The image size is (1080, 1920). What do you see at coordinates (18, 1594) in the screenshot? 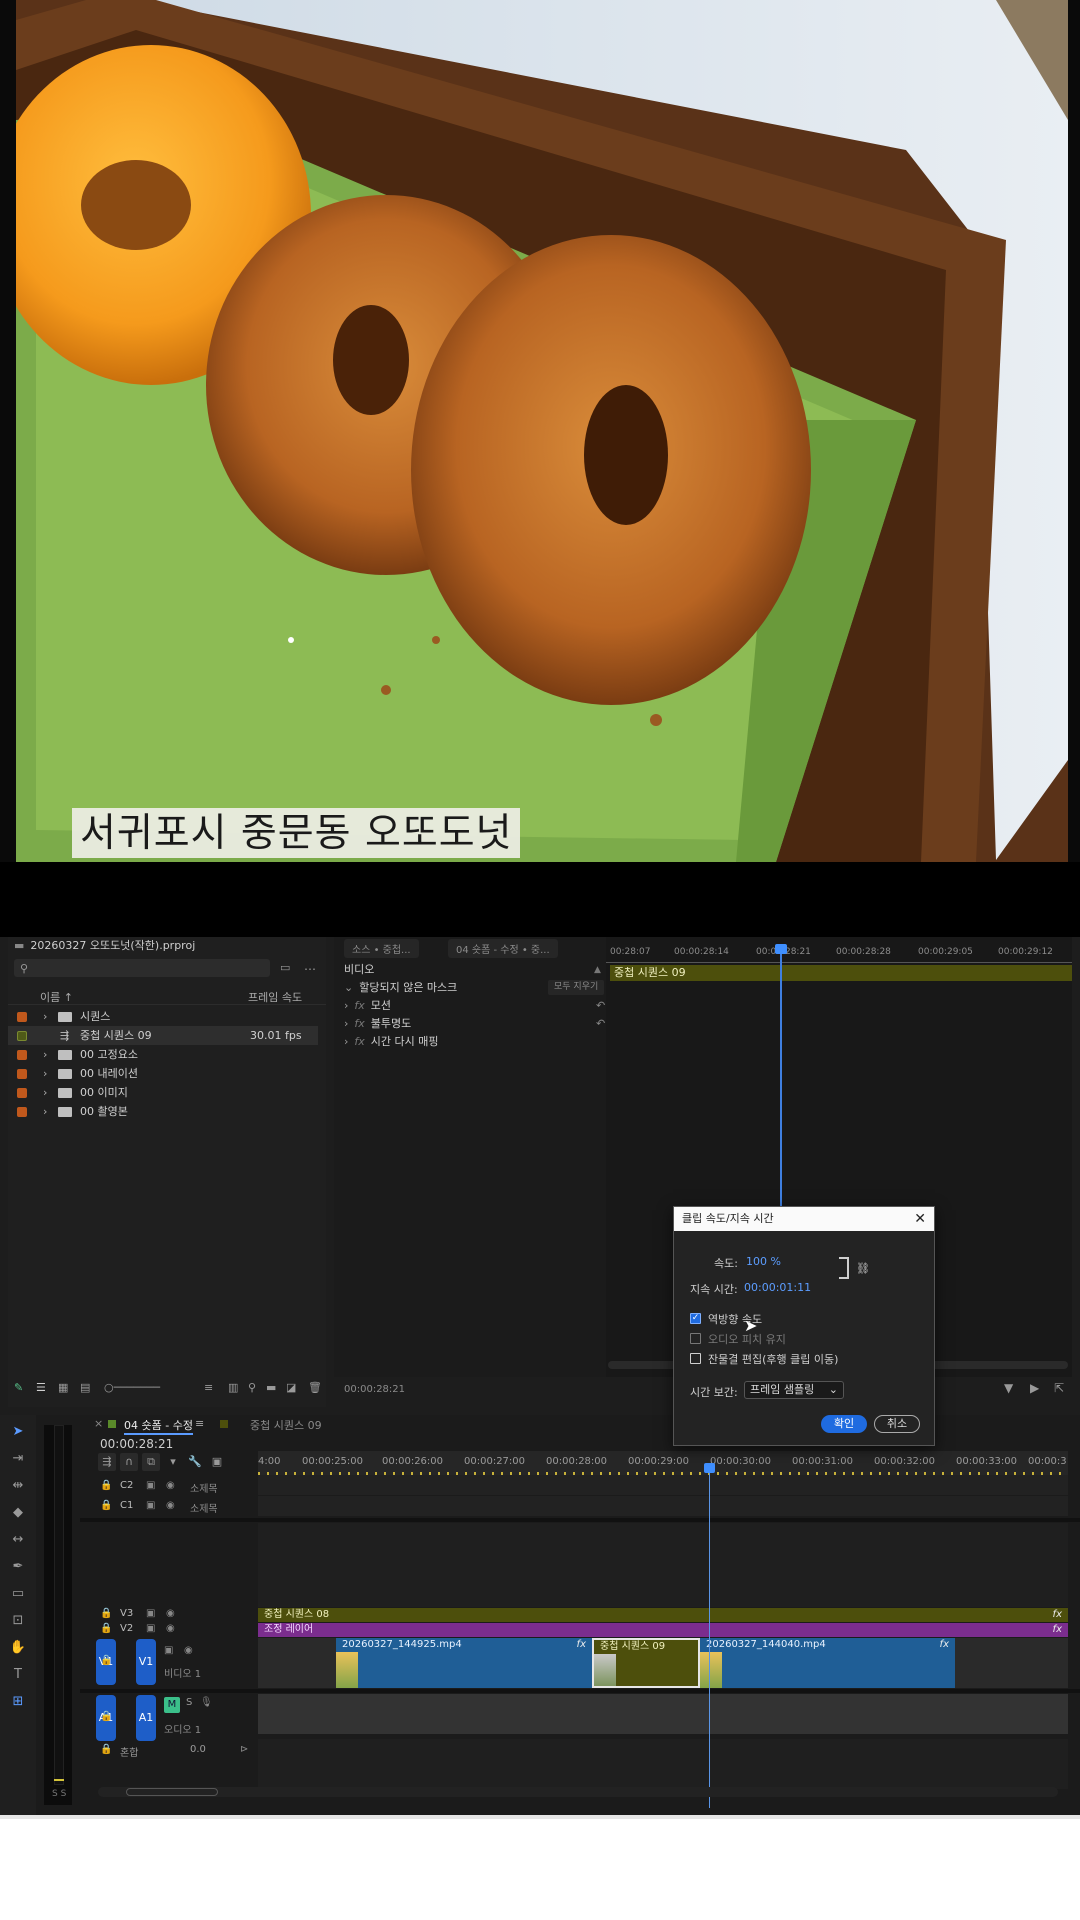
I see `rectangle-tool-icon: ▭` at bounding box center [18, 1594].